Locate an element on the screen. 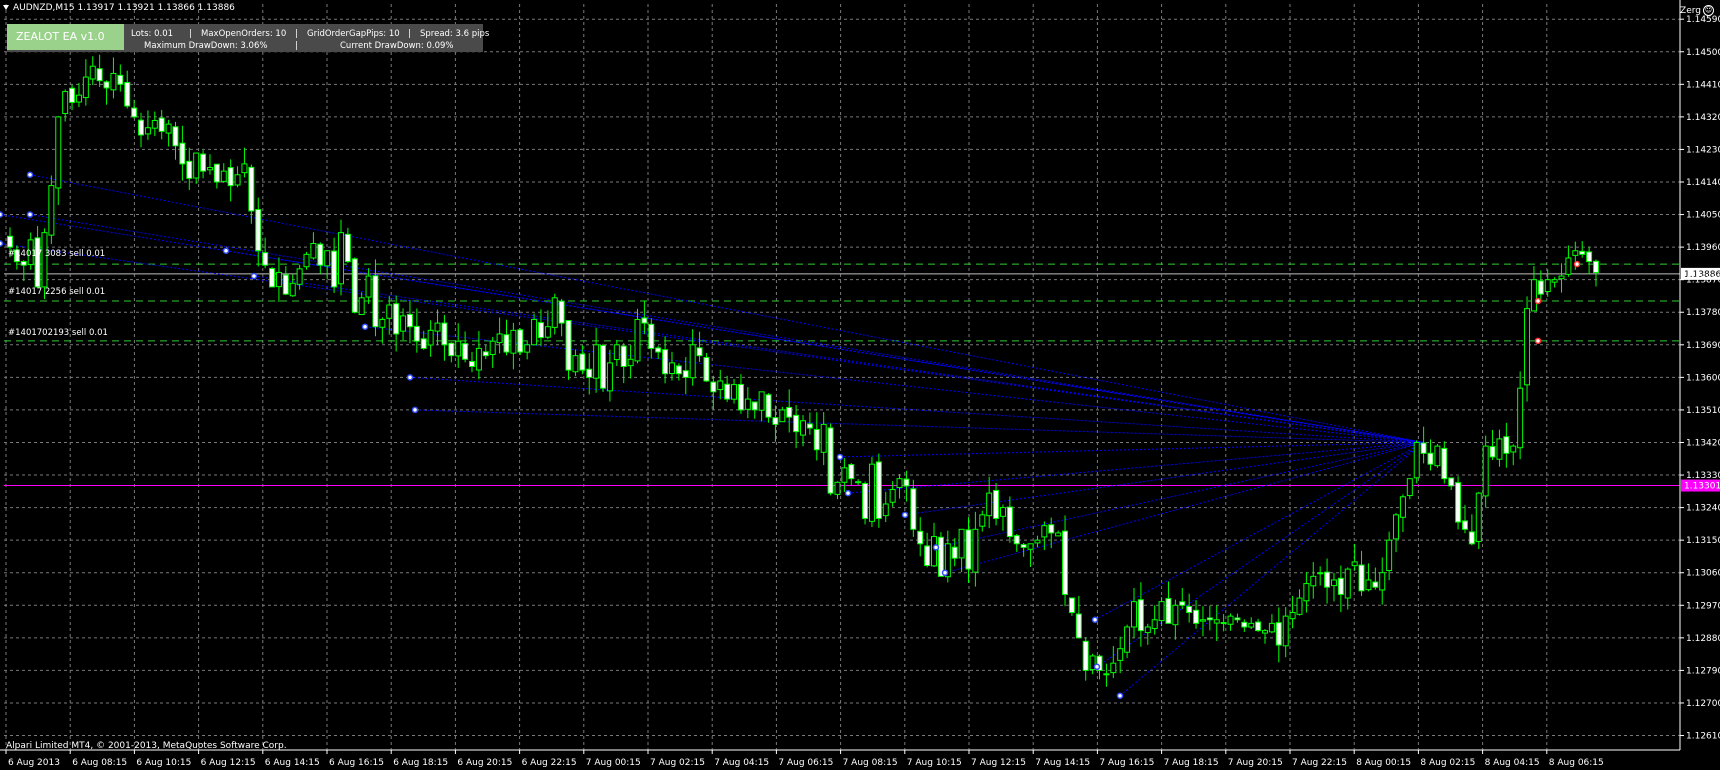 The image size is (1720, 770). x-tick-label: 6 Aug 20:15 is located at coordinates (484, 763).